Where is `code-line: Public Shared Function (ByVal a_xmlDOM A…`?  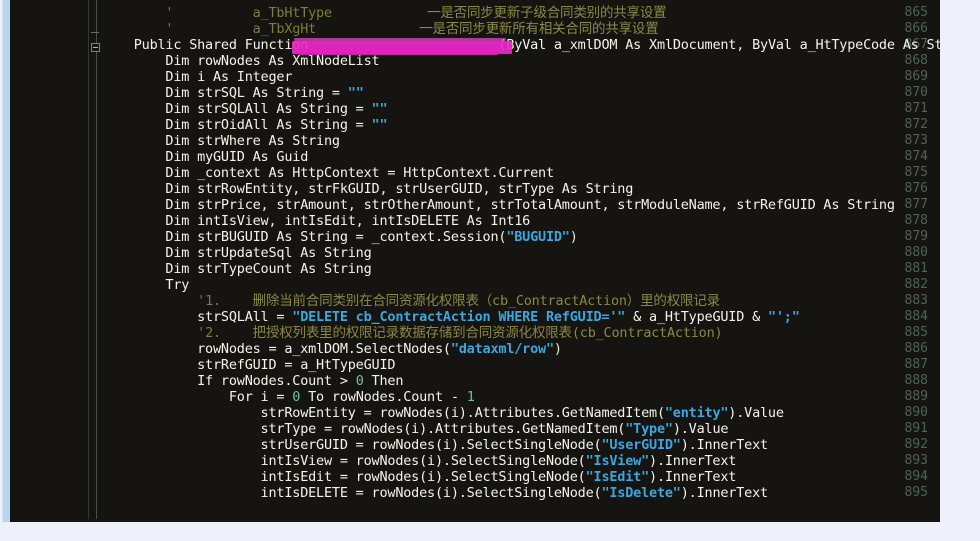 code-line: Public Shared Function (ByVal a_xmlDOM A… is located at coordinates (521, 45).